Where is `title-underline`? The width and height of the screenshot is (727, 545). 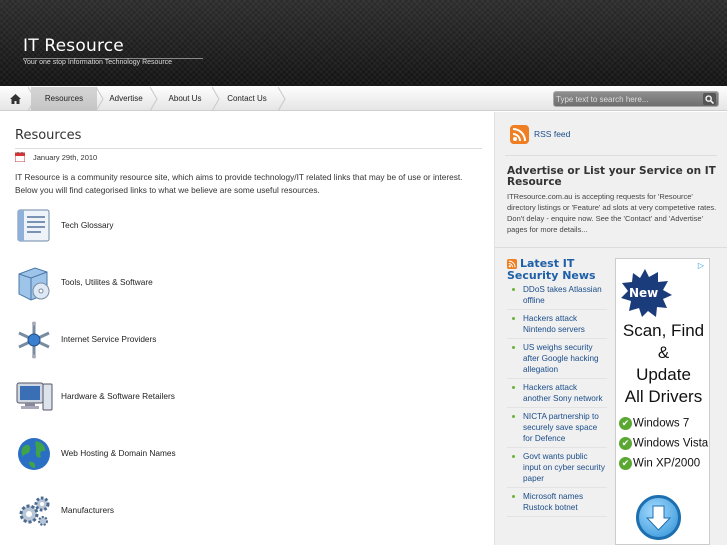
title-underline is located at coordinates (248, 148).